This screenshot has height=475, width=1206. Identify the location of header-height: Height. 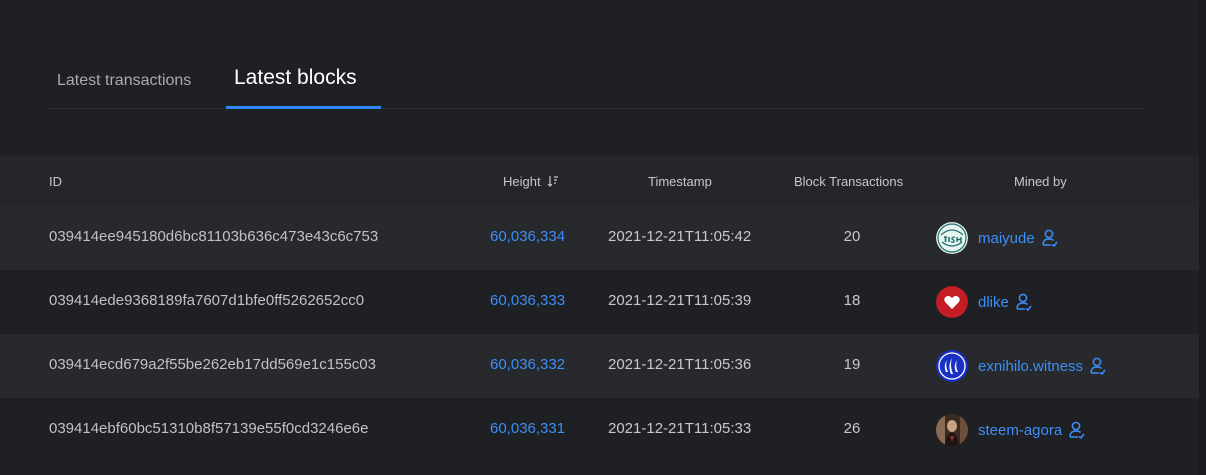
(531, 181).